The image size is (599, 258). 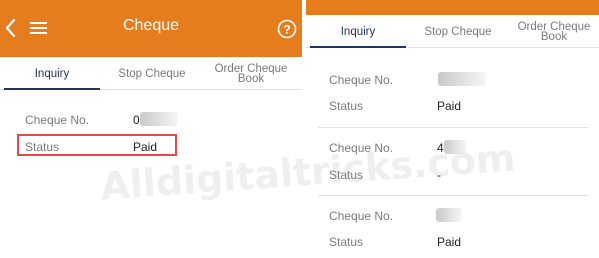 What do you see at coordinates (97, 145) in the screenshot?
I see `status-highlight-box` at bounding box center [97, 145].